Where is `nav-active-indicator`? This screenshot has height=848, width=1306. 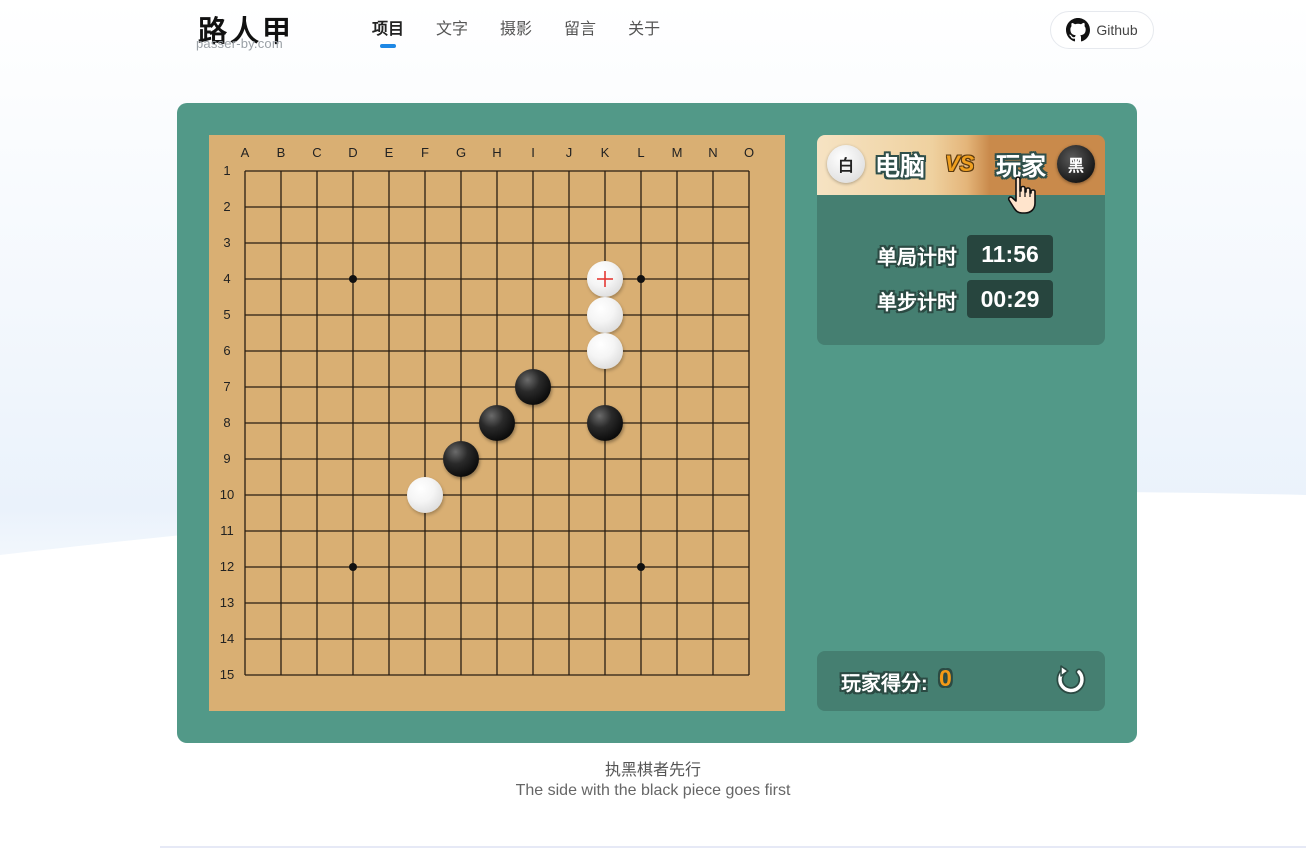
nav-active-indicator is located at coordinates (388, 46).